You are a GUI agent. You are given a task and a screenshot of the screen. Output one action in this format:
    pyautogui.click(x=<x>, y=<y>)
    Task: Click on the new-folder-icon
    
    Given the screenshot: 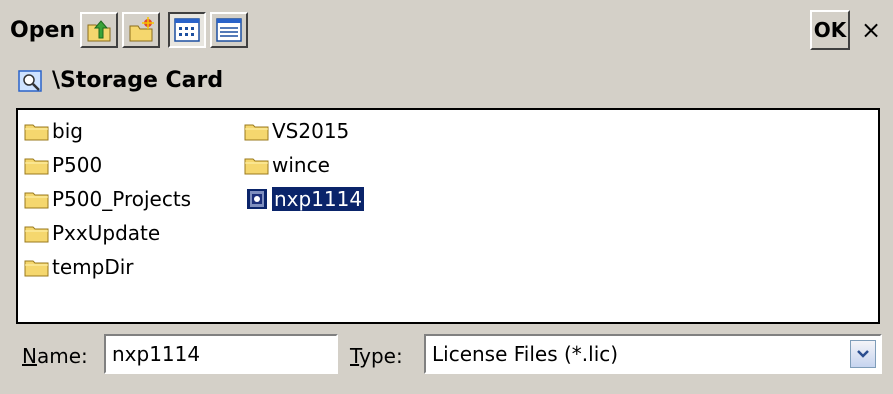 What is the action you would take?
    pyautogui.click(x=141, y=29)
    